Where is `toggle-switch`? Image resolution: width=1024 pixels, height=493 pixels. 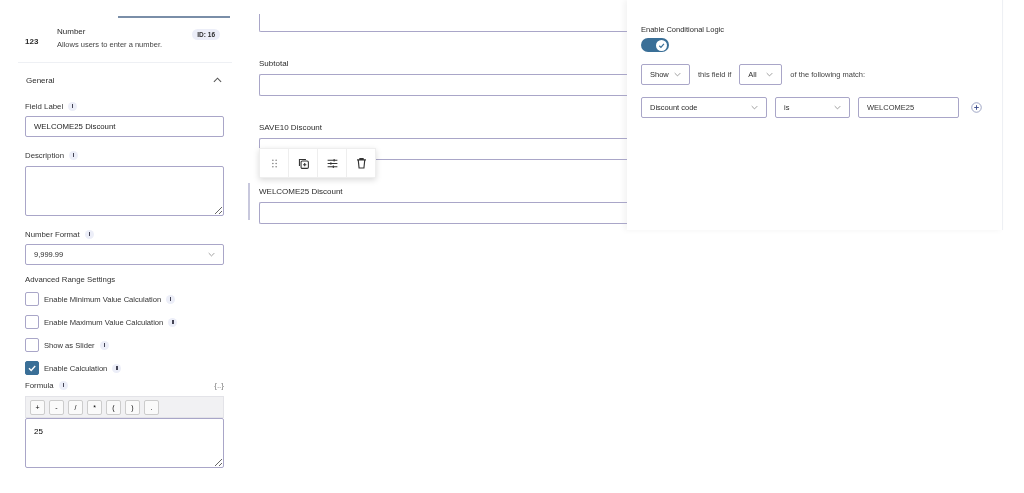 toggle-switch is located at coordinates (655, 45).